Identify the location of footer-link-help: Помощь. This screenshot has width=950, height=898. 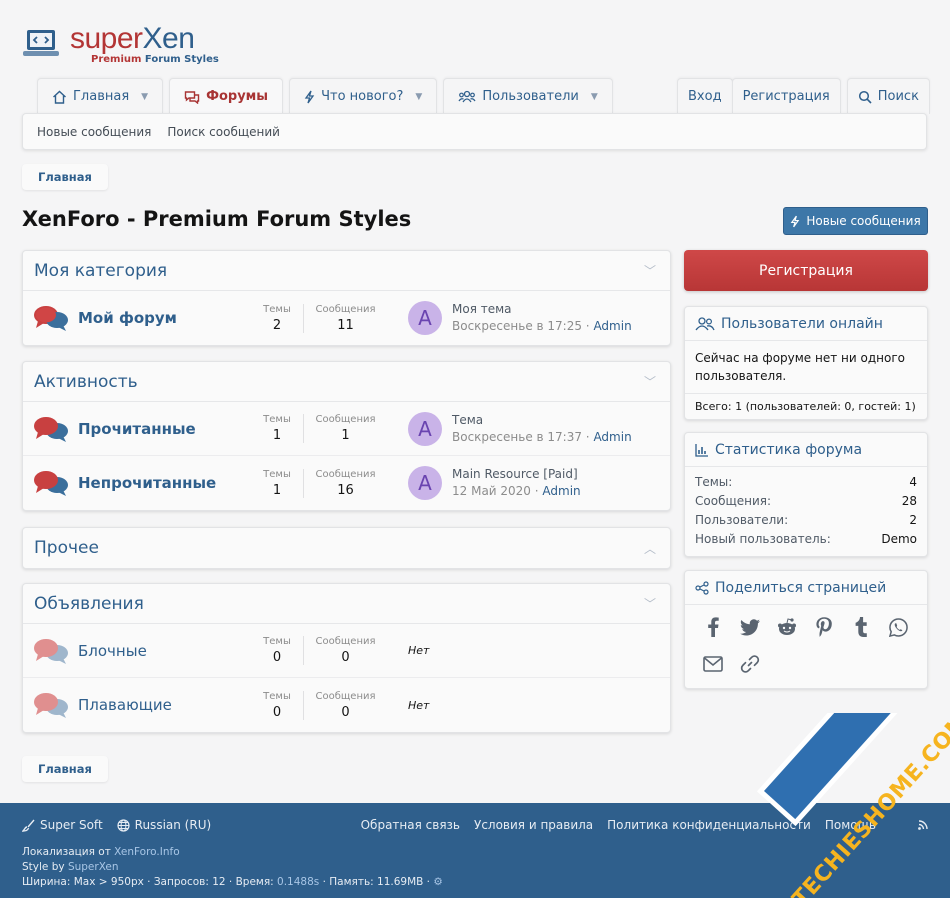
(850, 825).